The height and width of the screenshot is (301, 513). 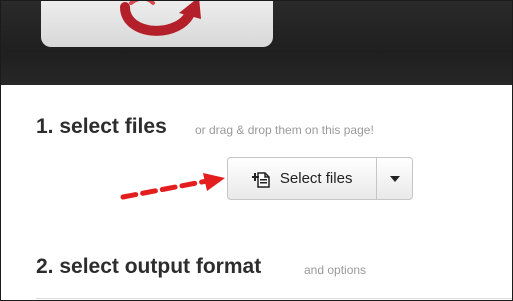 What do you see at coordinates (172, 186) in the screenshot?
I see `pointer-arrow-annotation` at bounding box center [172, 186].